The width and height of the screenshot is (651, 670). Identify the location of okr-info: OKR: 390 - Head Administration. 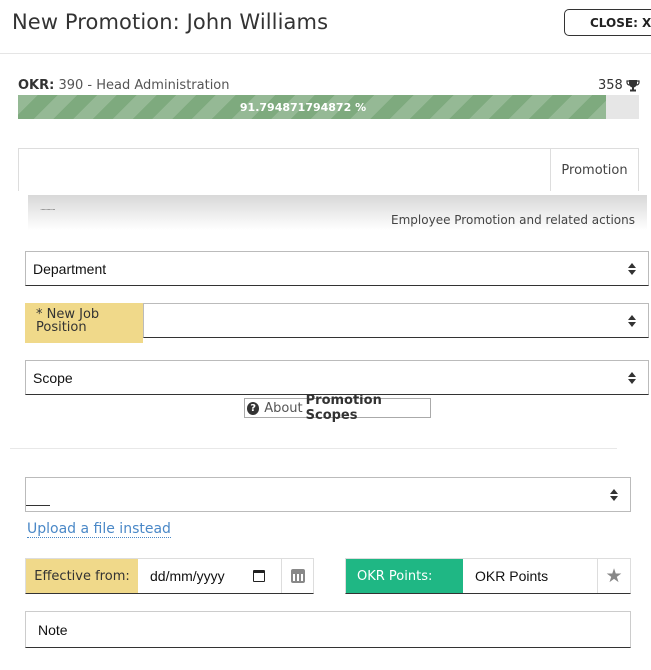
(124, 85).